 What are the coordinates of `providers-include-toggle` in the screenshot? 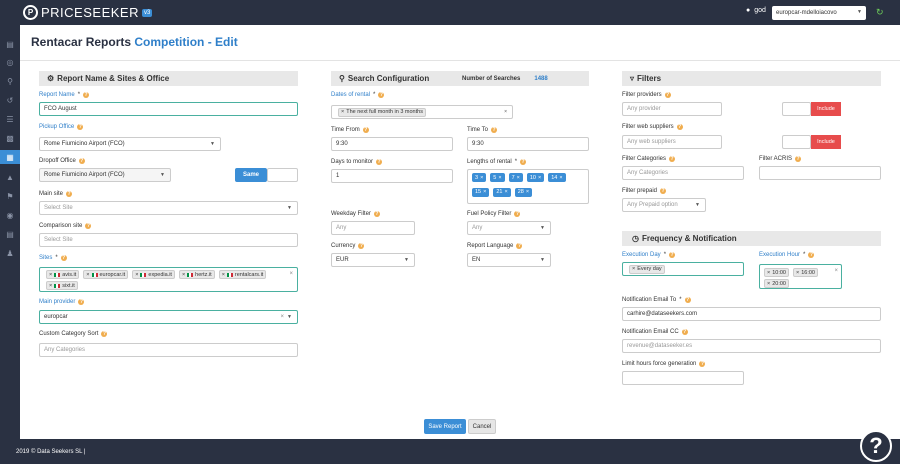 It's located at (796, 109).